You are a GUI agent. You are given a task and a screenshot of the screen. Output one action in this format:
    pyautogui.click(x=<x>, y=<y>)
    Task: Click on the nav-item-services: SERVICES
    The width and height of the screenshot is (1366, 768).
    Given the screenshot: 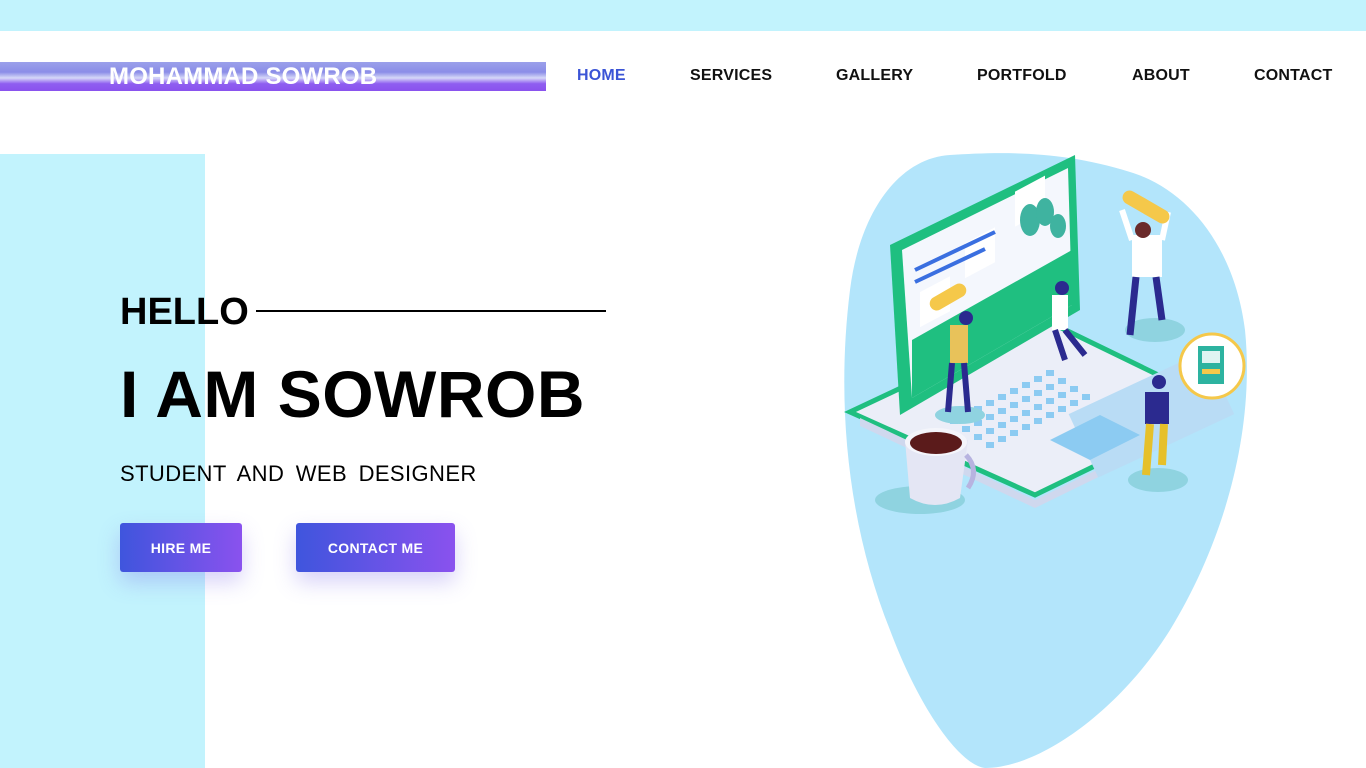 What is the action you would take?
    pyautogui.click(x=731, y=76)
    